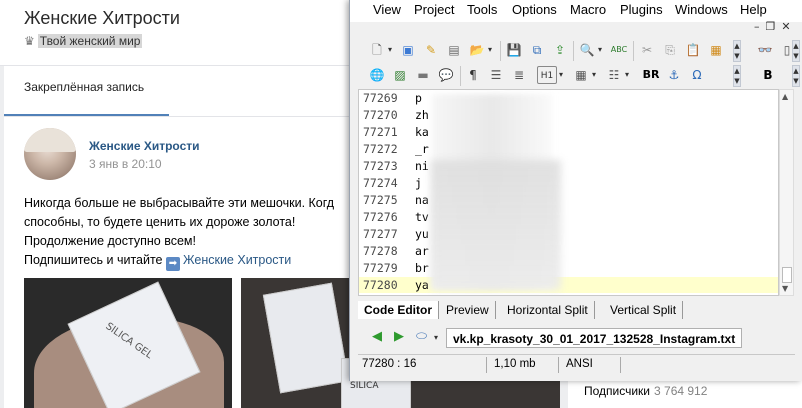 This screenshot has height=408, width=802. I want to click on subscribers: Подписчики 3 764 912, so click(645, 391).